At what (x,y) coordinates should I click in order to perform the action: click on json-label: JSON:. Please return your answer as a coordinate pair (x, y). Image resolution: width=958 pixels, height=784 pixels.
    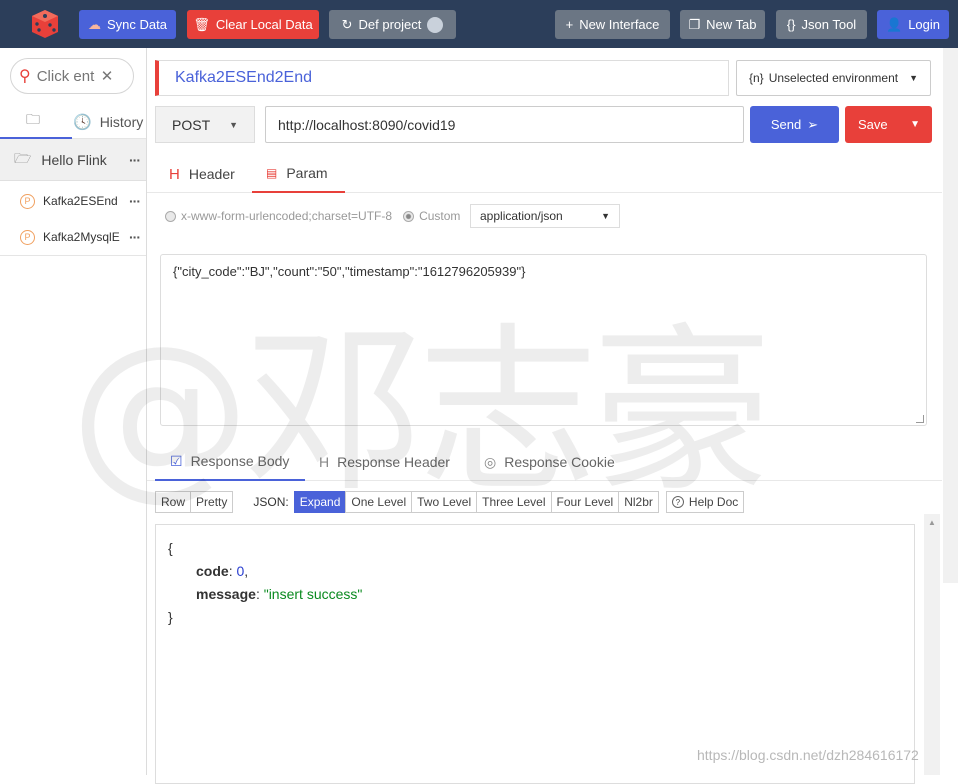
    Looking at the image, I should click on (271, 502).